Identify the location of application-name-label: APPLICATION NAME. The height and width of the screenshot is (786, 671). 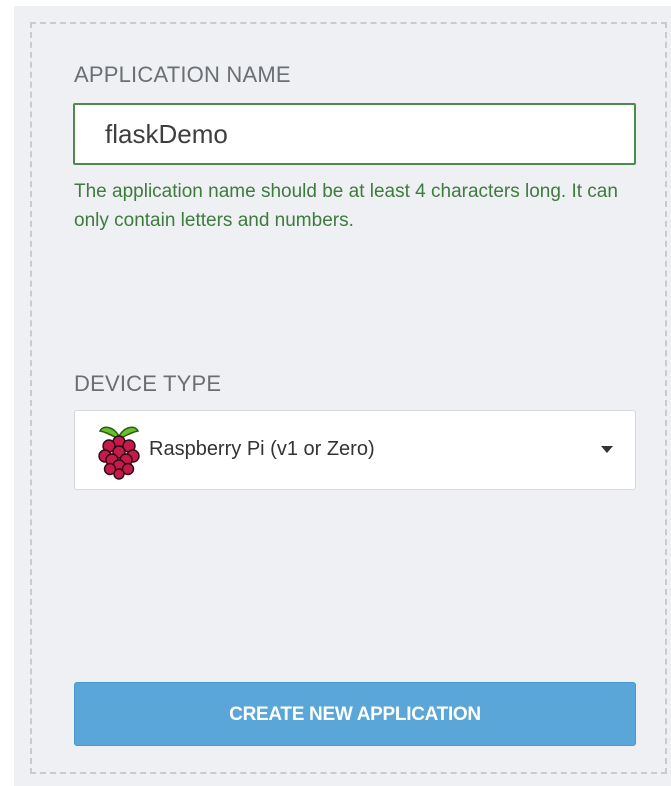
(182, 74).